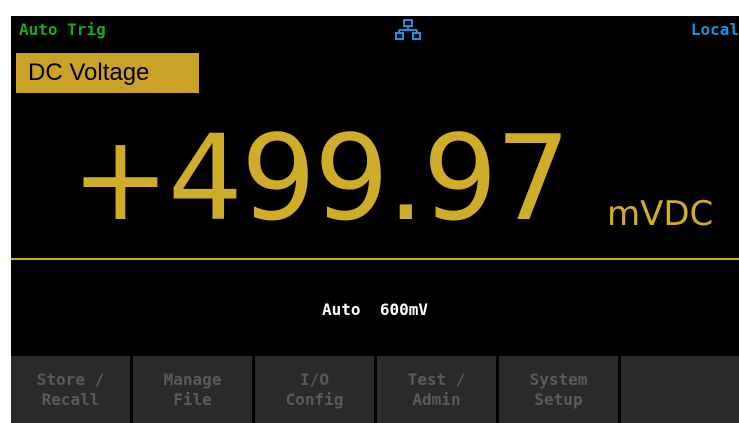  Describe the element at coordinates (70, 379) in the screenshot. I see `softkey-label: Store /` at that location.